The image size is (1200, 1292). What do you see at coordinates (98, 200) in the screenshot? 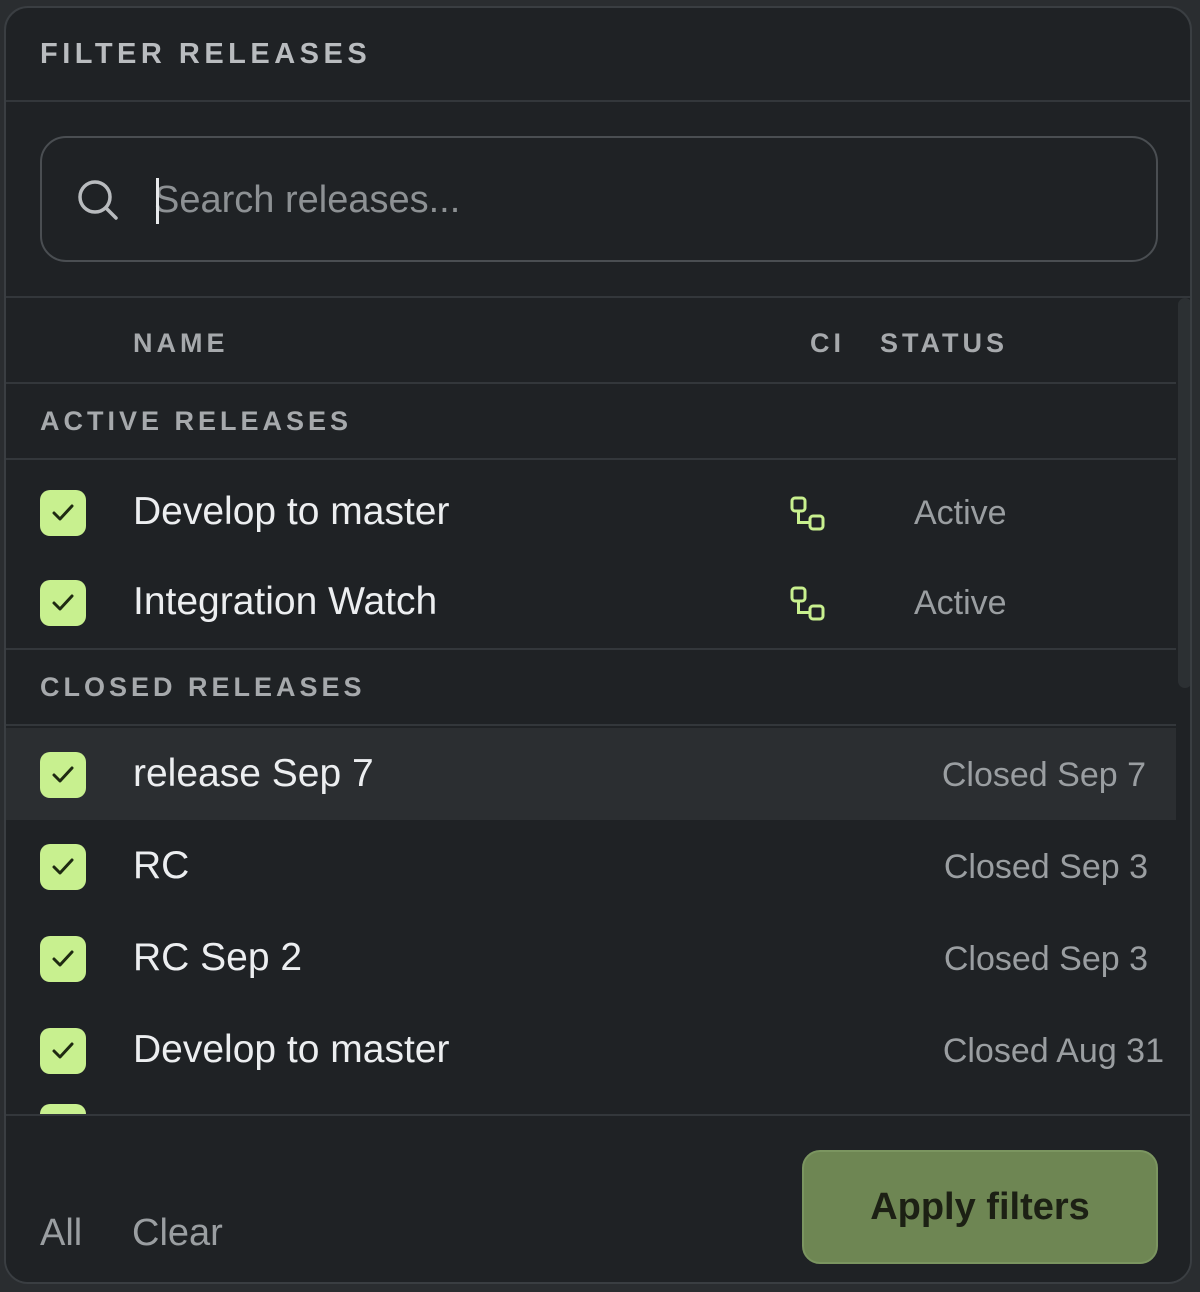
I see `search-icon` at bounding box center [98, 200].